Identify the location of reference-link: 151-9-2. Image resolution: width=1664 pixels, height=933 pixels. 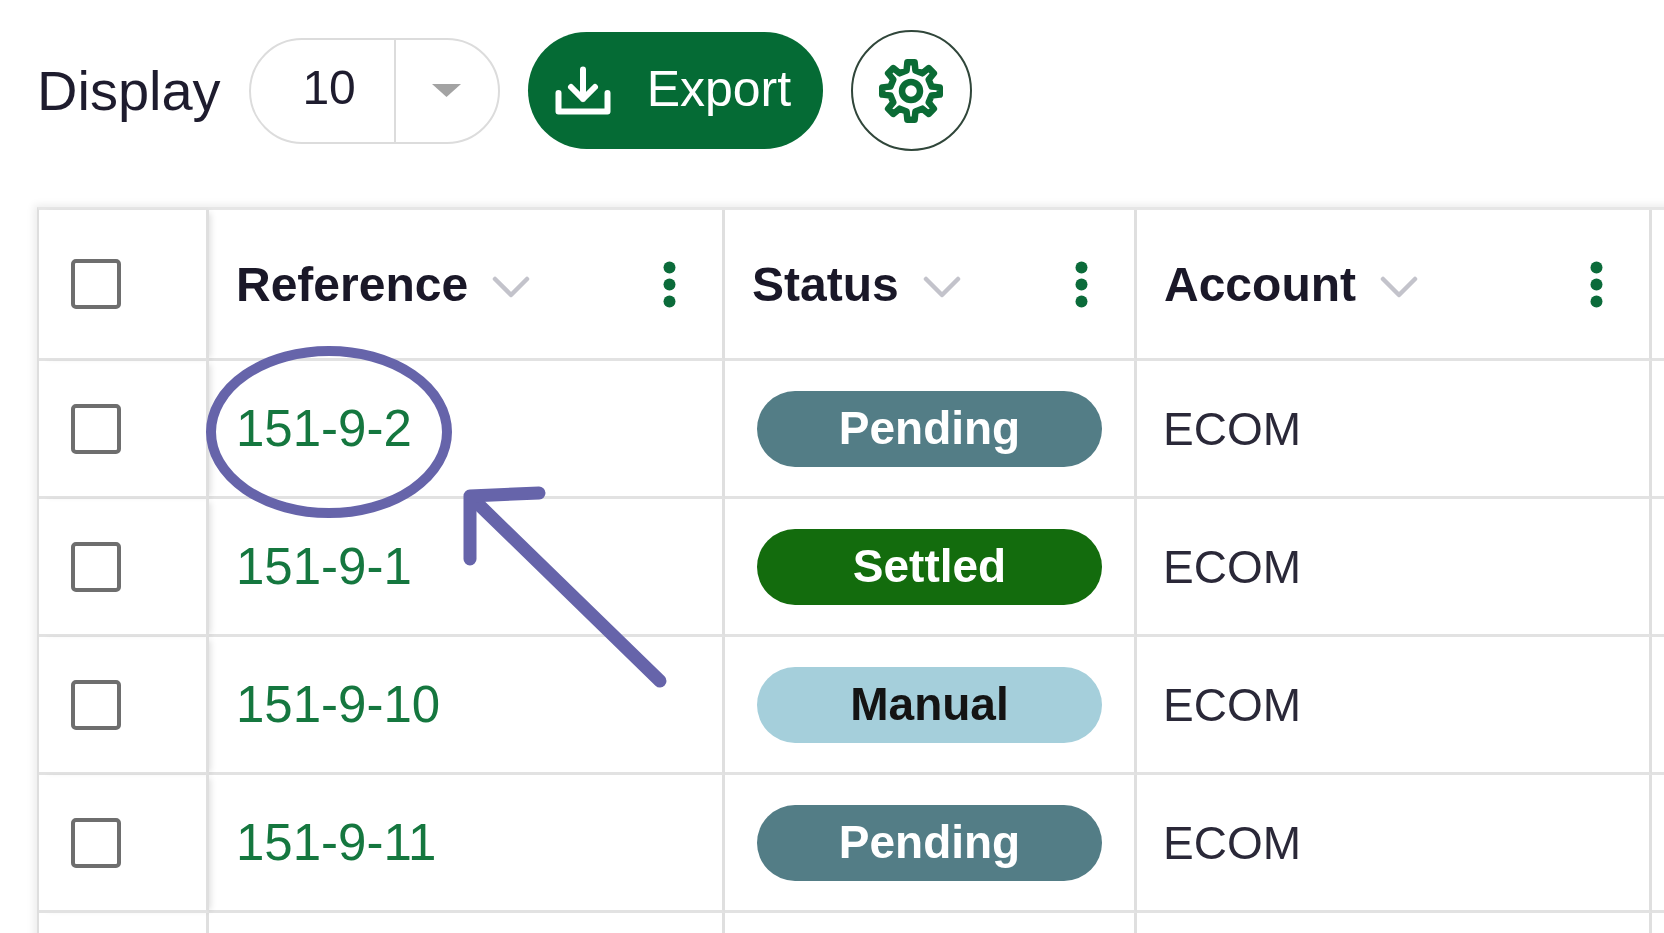
(324, 428).